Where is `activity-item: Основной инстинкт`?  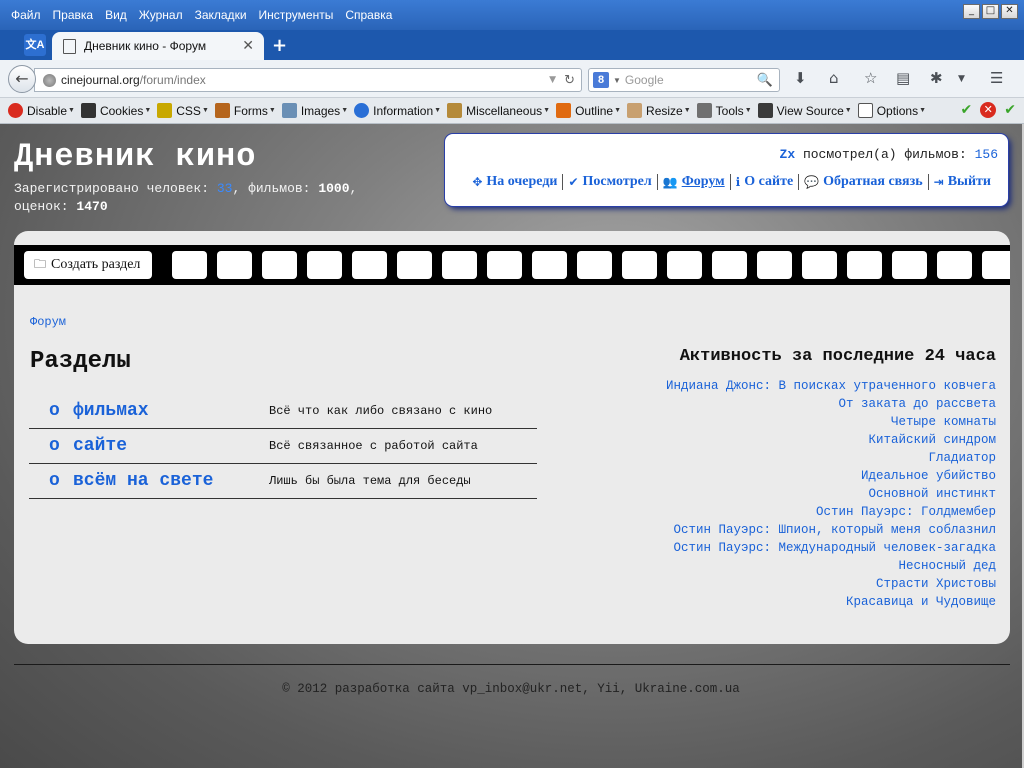
activity-item: Основной инстинкт is located at coordinates (831, 494).